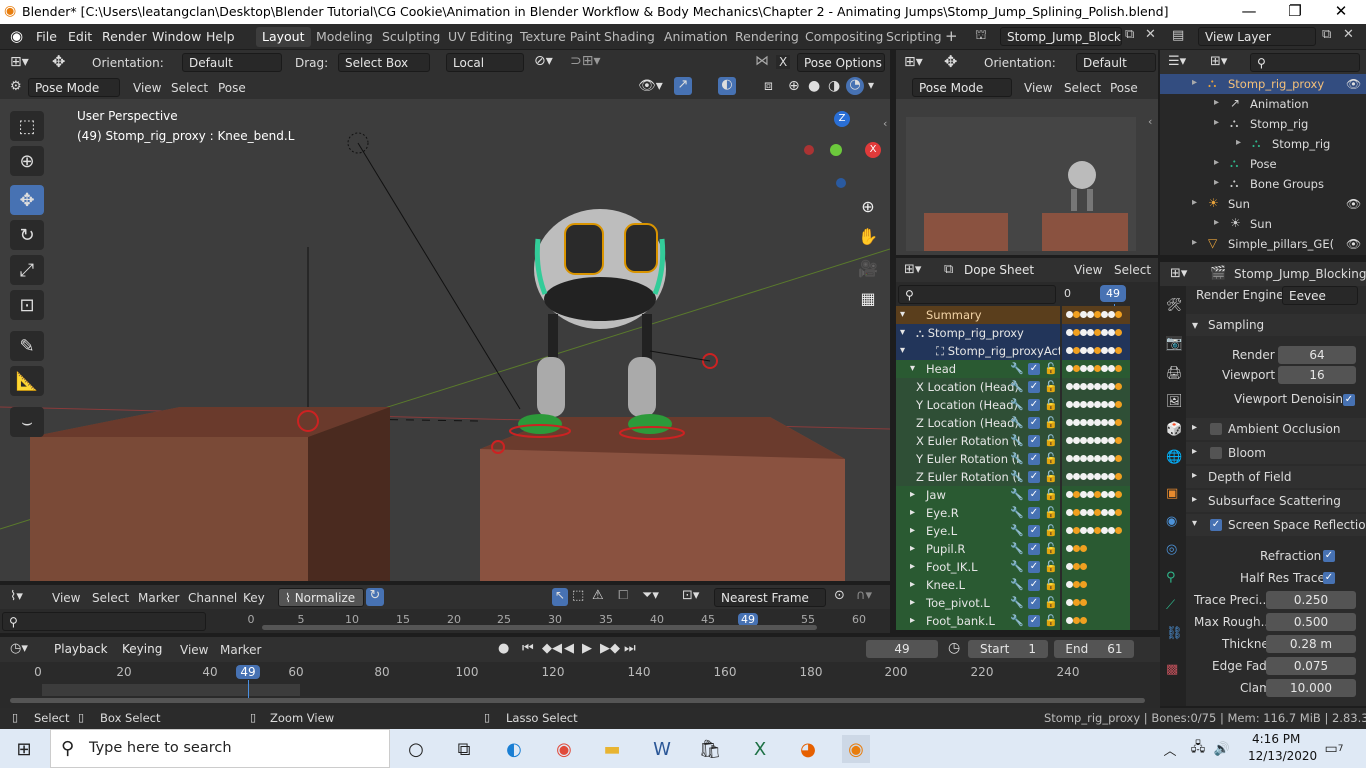 This screenshot has width=1366, height=768. I want to click on graph-menu-key: Key, so click(254, 598).